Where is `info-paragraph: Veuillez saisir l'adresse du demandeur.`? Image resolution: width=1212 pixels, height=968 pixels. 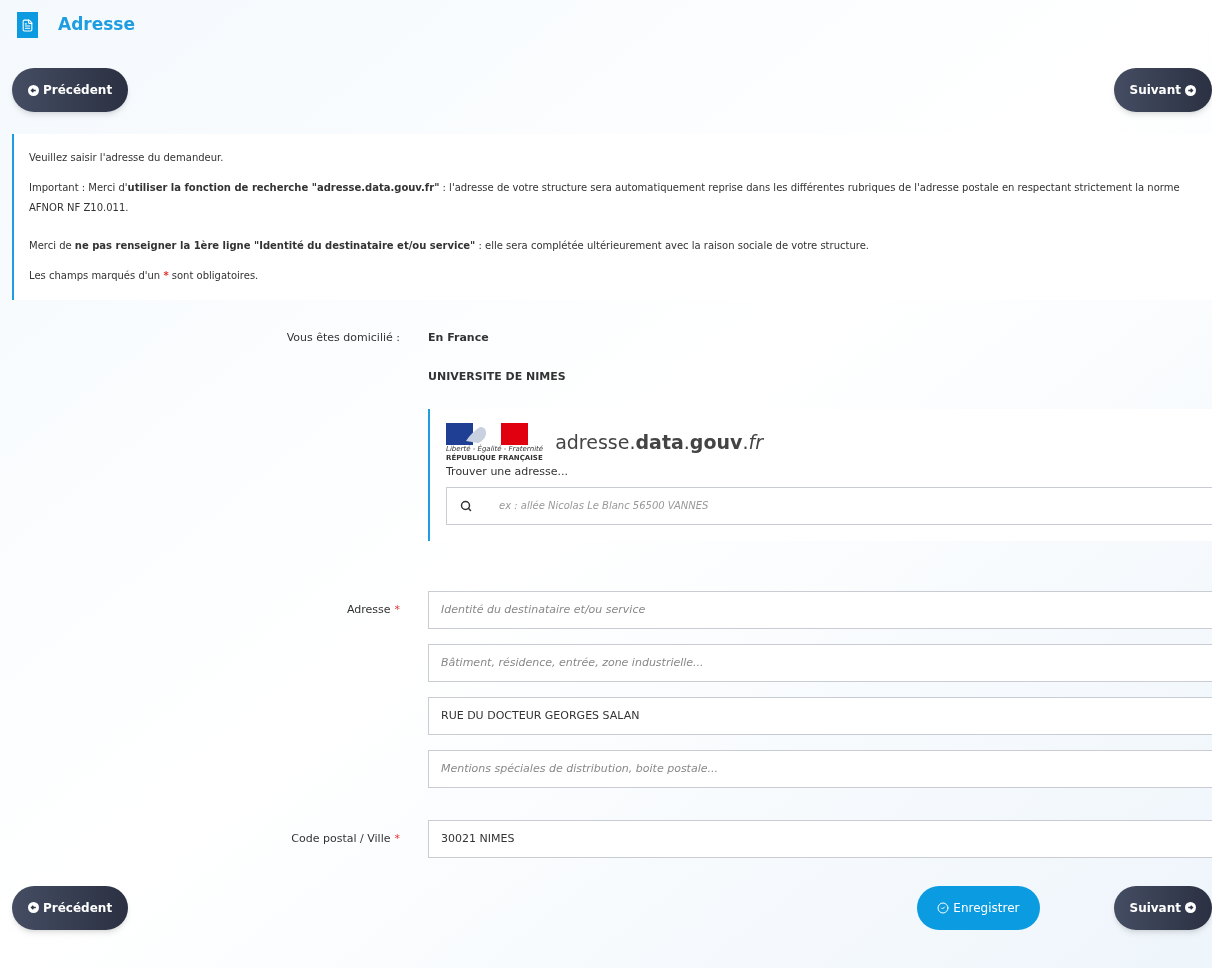
info-paragraph: Veuillez saisir l'adresse du demandeur. is located at coordinates (127, 158).